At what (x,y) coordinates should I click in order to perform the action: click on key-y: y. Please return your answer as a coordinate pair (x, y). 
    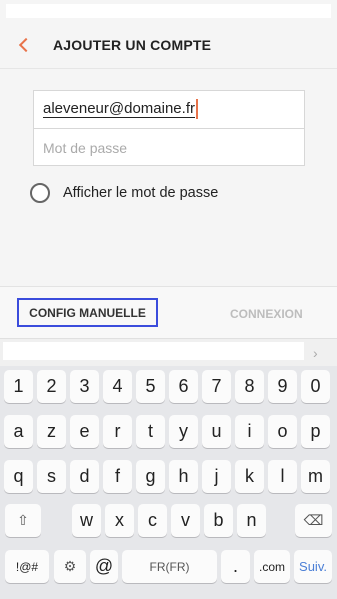
    Looking at the image, I should click on (183, 431).